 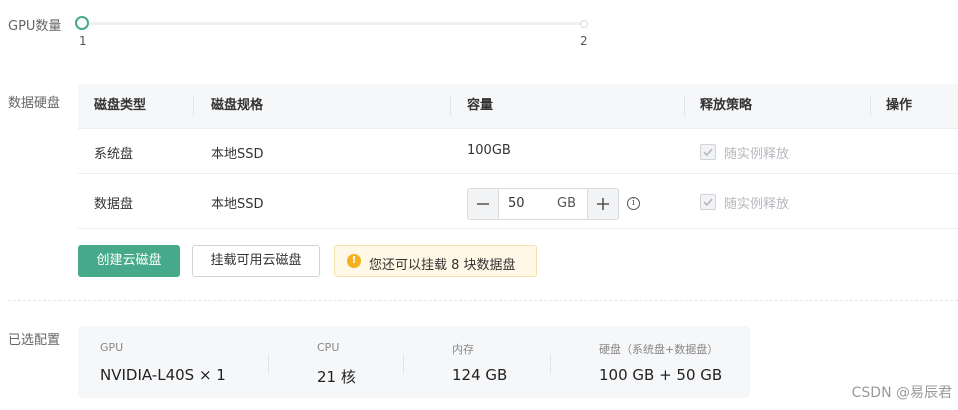 I want to click on table-row-data-disk: 数据盘 本地SSD 50 GB i 随实例释放, so click(x=518, y=201).